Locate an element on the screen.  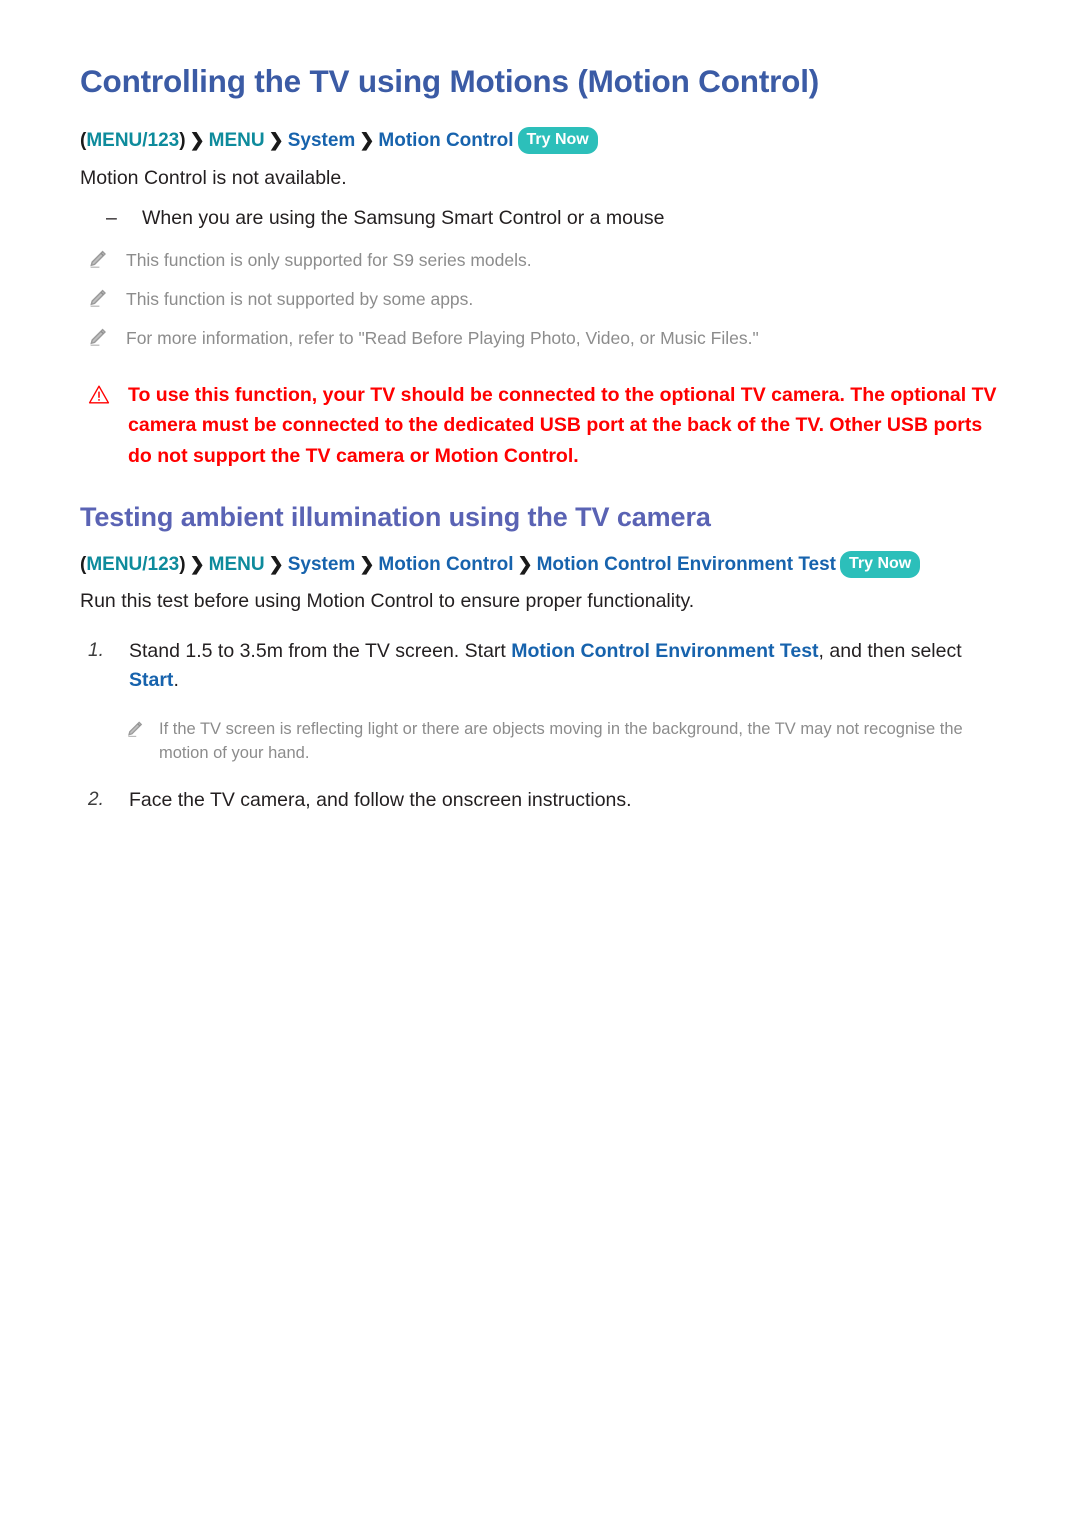
breadcrumb-item-environment-test: Motion Control Environment Test is located at coordinates (686, 564).